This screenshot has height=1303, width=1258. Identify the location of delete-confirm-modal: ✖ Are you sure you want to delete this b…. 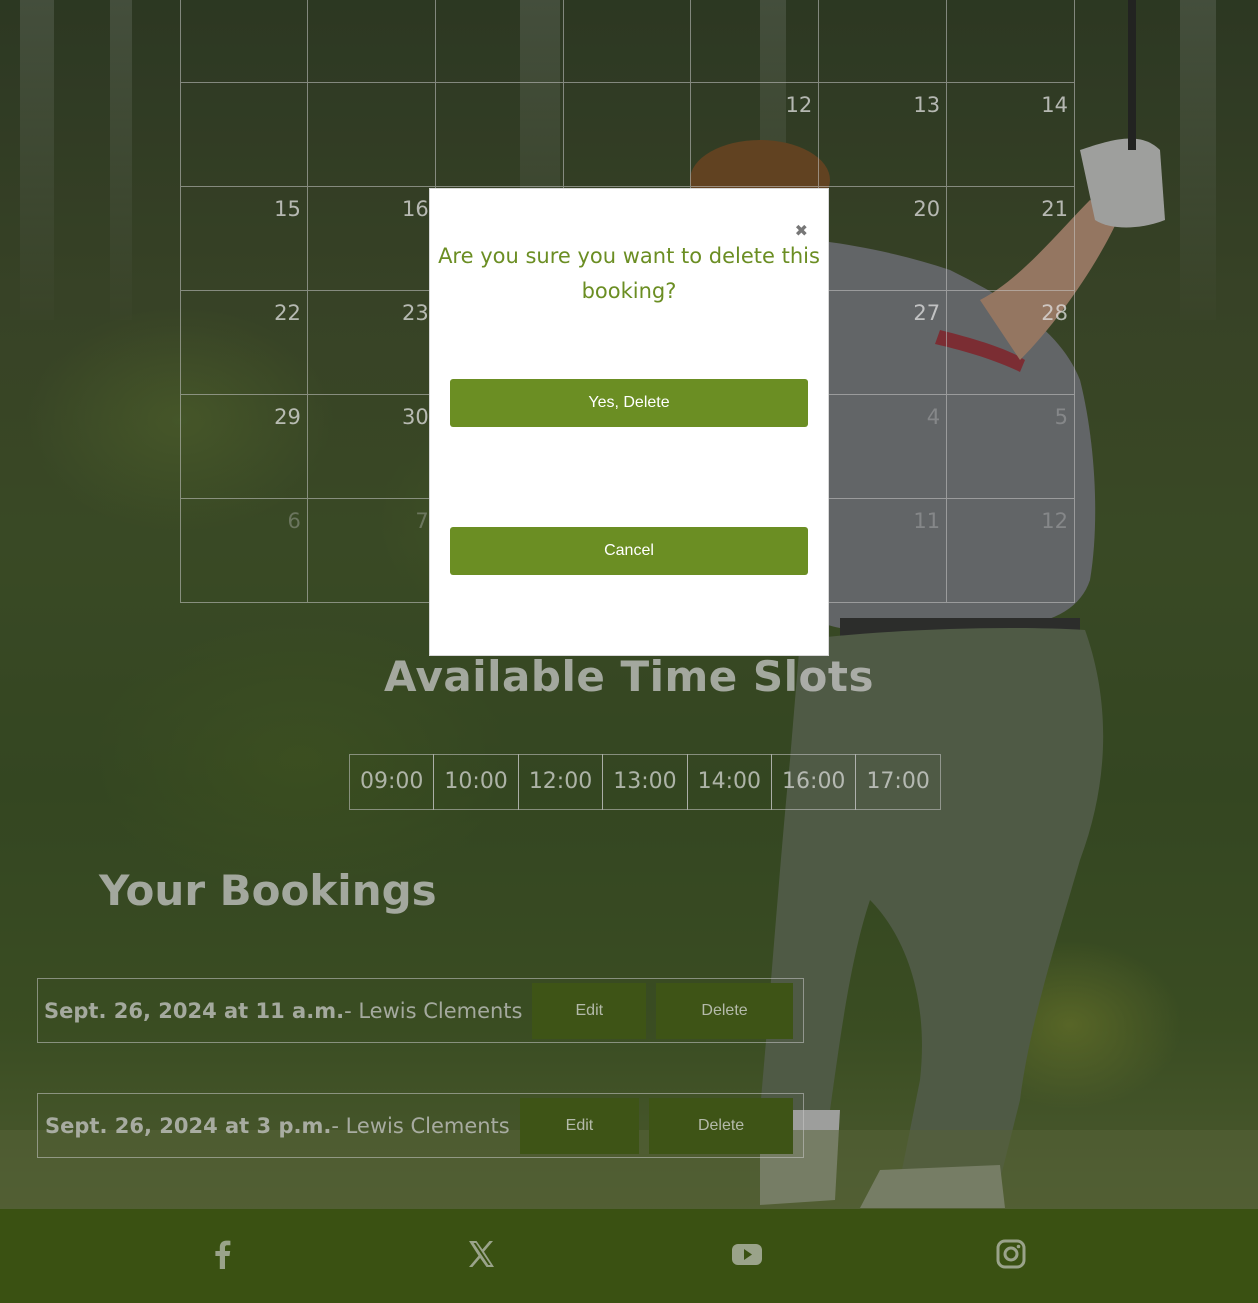
(629, 422).